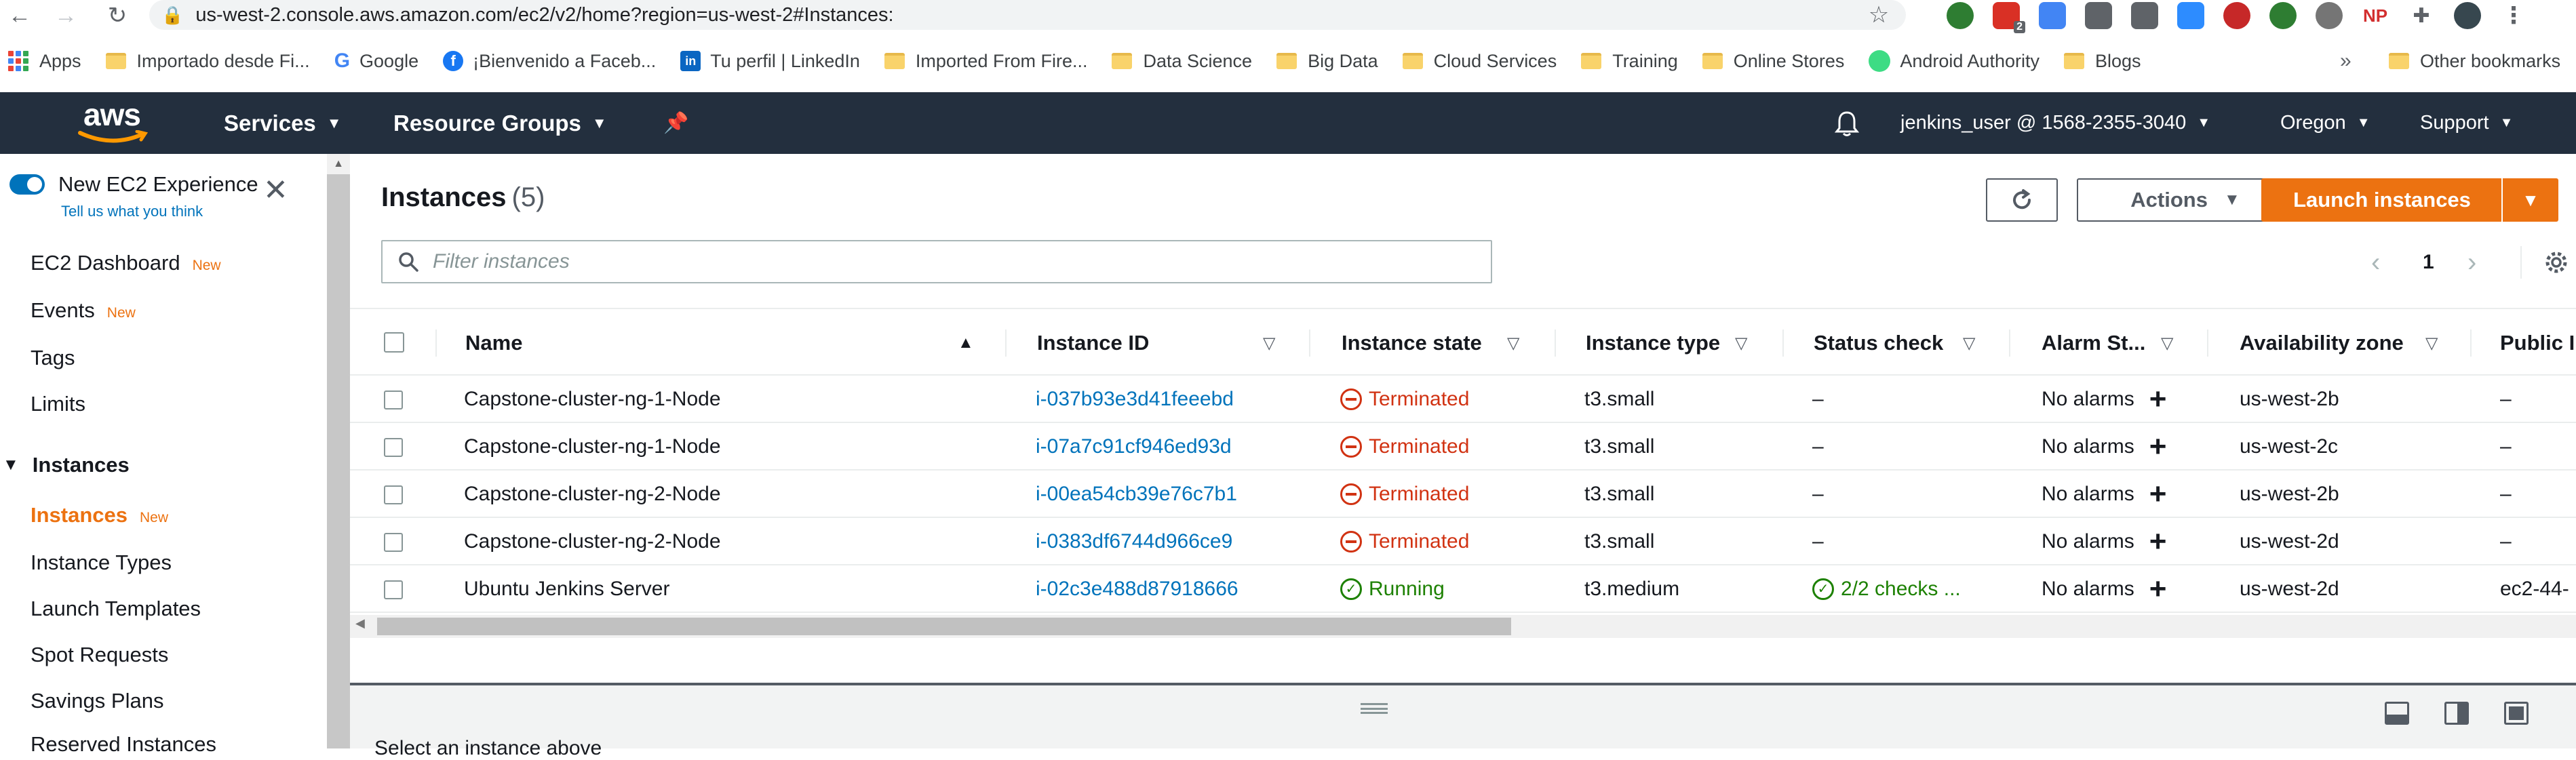 The image size is (2576, 760). What do you see at coordinates (500, 123) in the screenshot?
I see `resource-groups-menu: Resource Groups ▼` at bounding box center [500, 123].